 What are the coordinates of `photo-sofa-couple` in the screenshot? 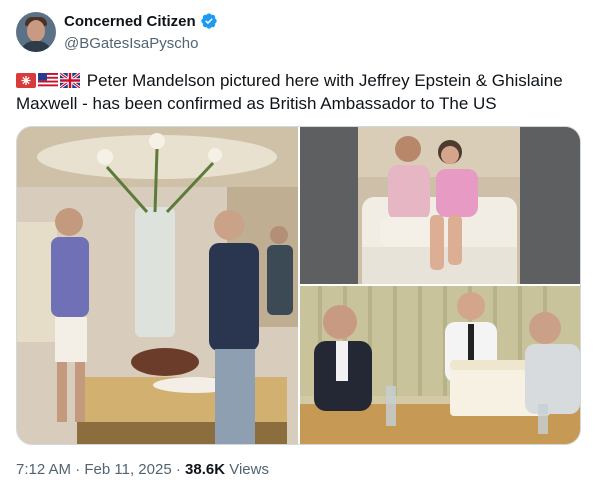 It's located at (440, 205).